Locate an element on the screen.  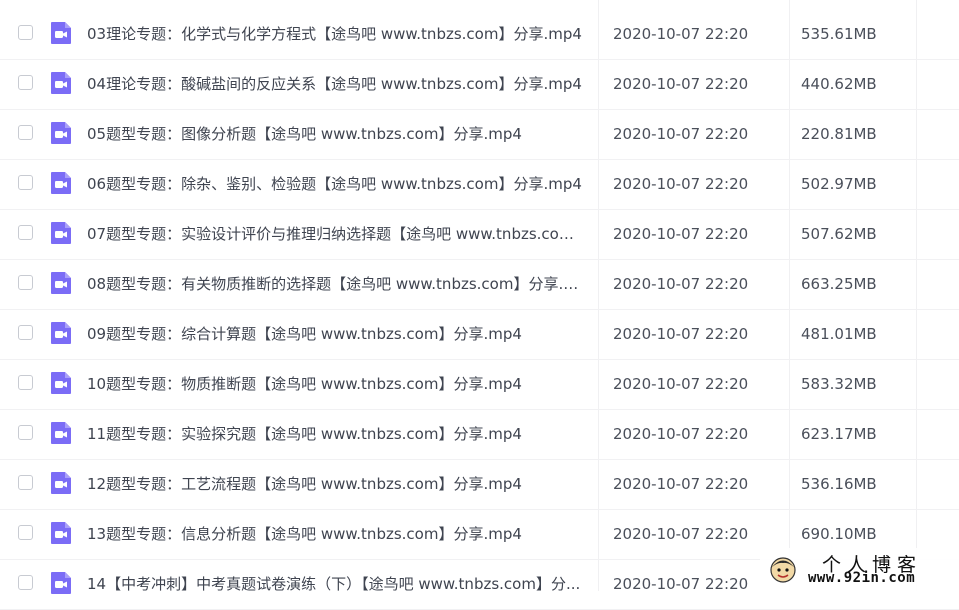
file-size: 623.17MB is located at coordinates (839, 434).